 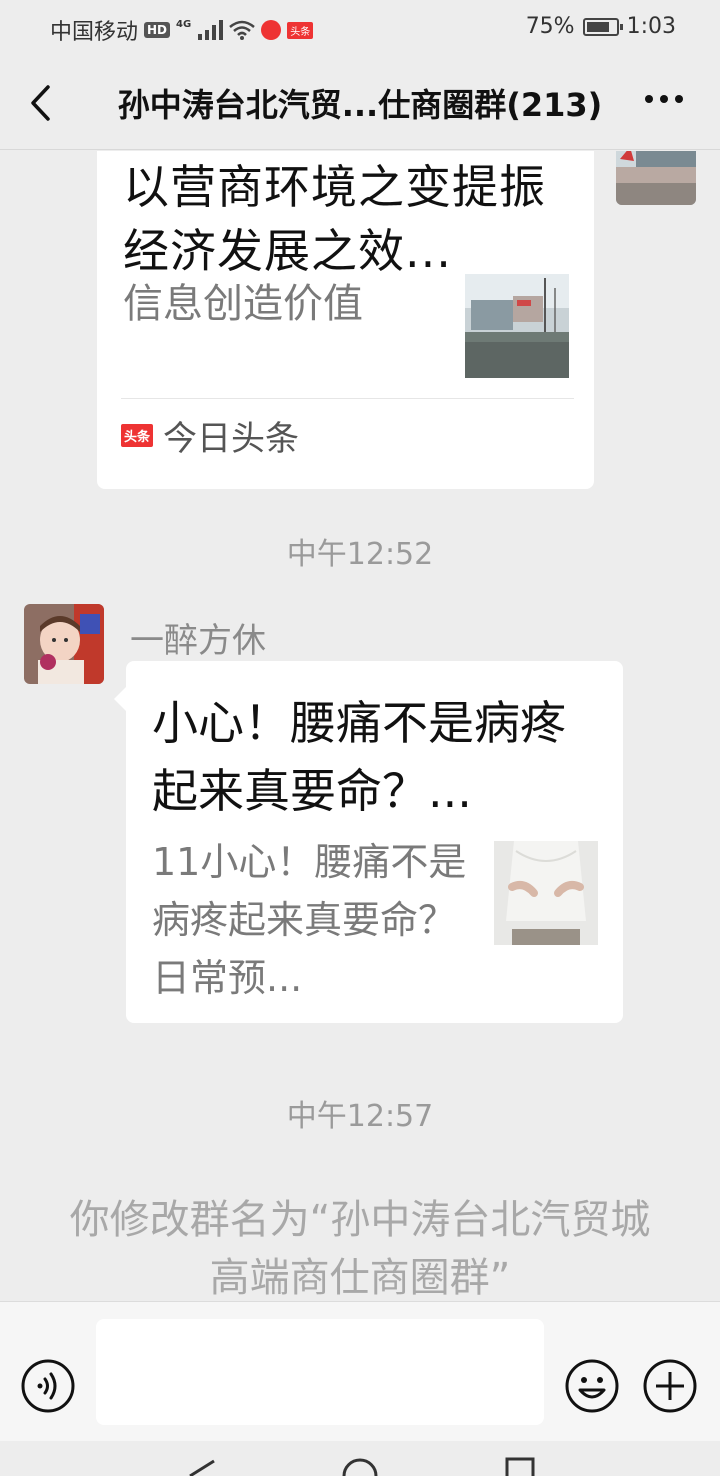 I want to click on add-icon, so click(x=670, y=1386).